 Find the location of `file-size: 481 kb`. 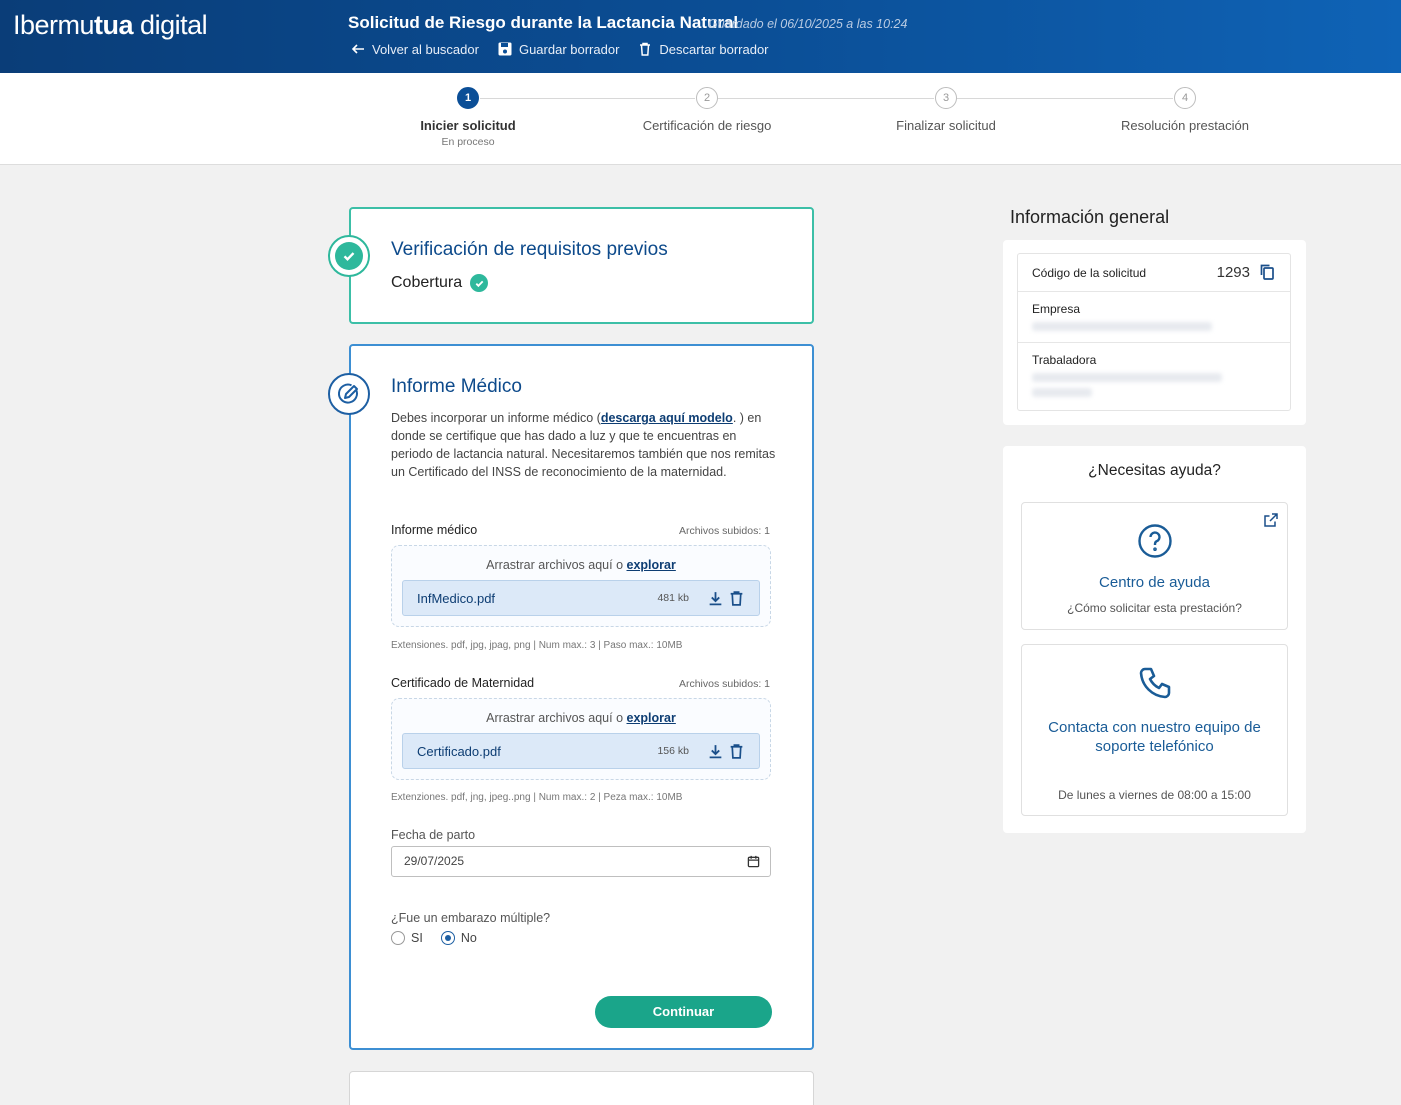

file-size: 481 kb is located at coordinates (673, 598).